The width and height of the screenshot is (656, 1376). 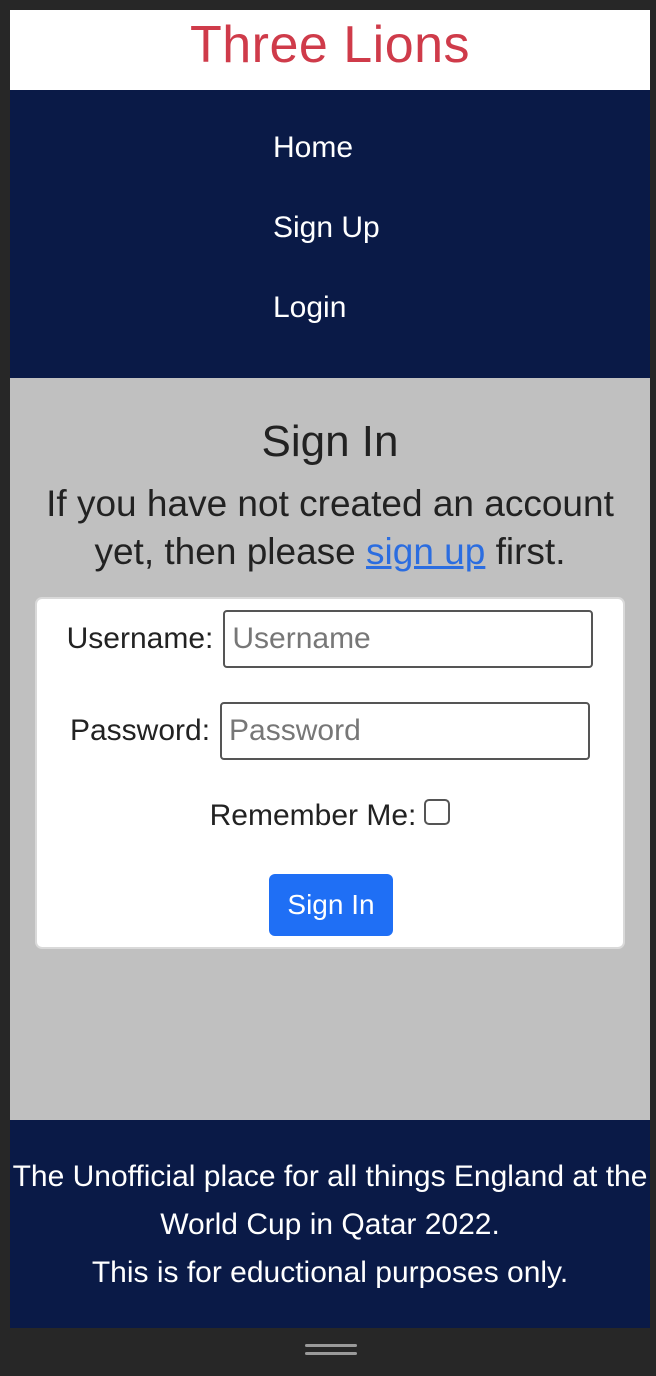 What do you see at coordinates (405, 731) in the screenshot?
I see `password-input` at bounding box center [405, 731].